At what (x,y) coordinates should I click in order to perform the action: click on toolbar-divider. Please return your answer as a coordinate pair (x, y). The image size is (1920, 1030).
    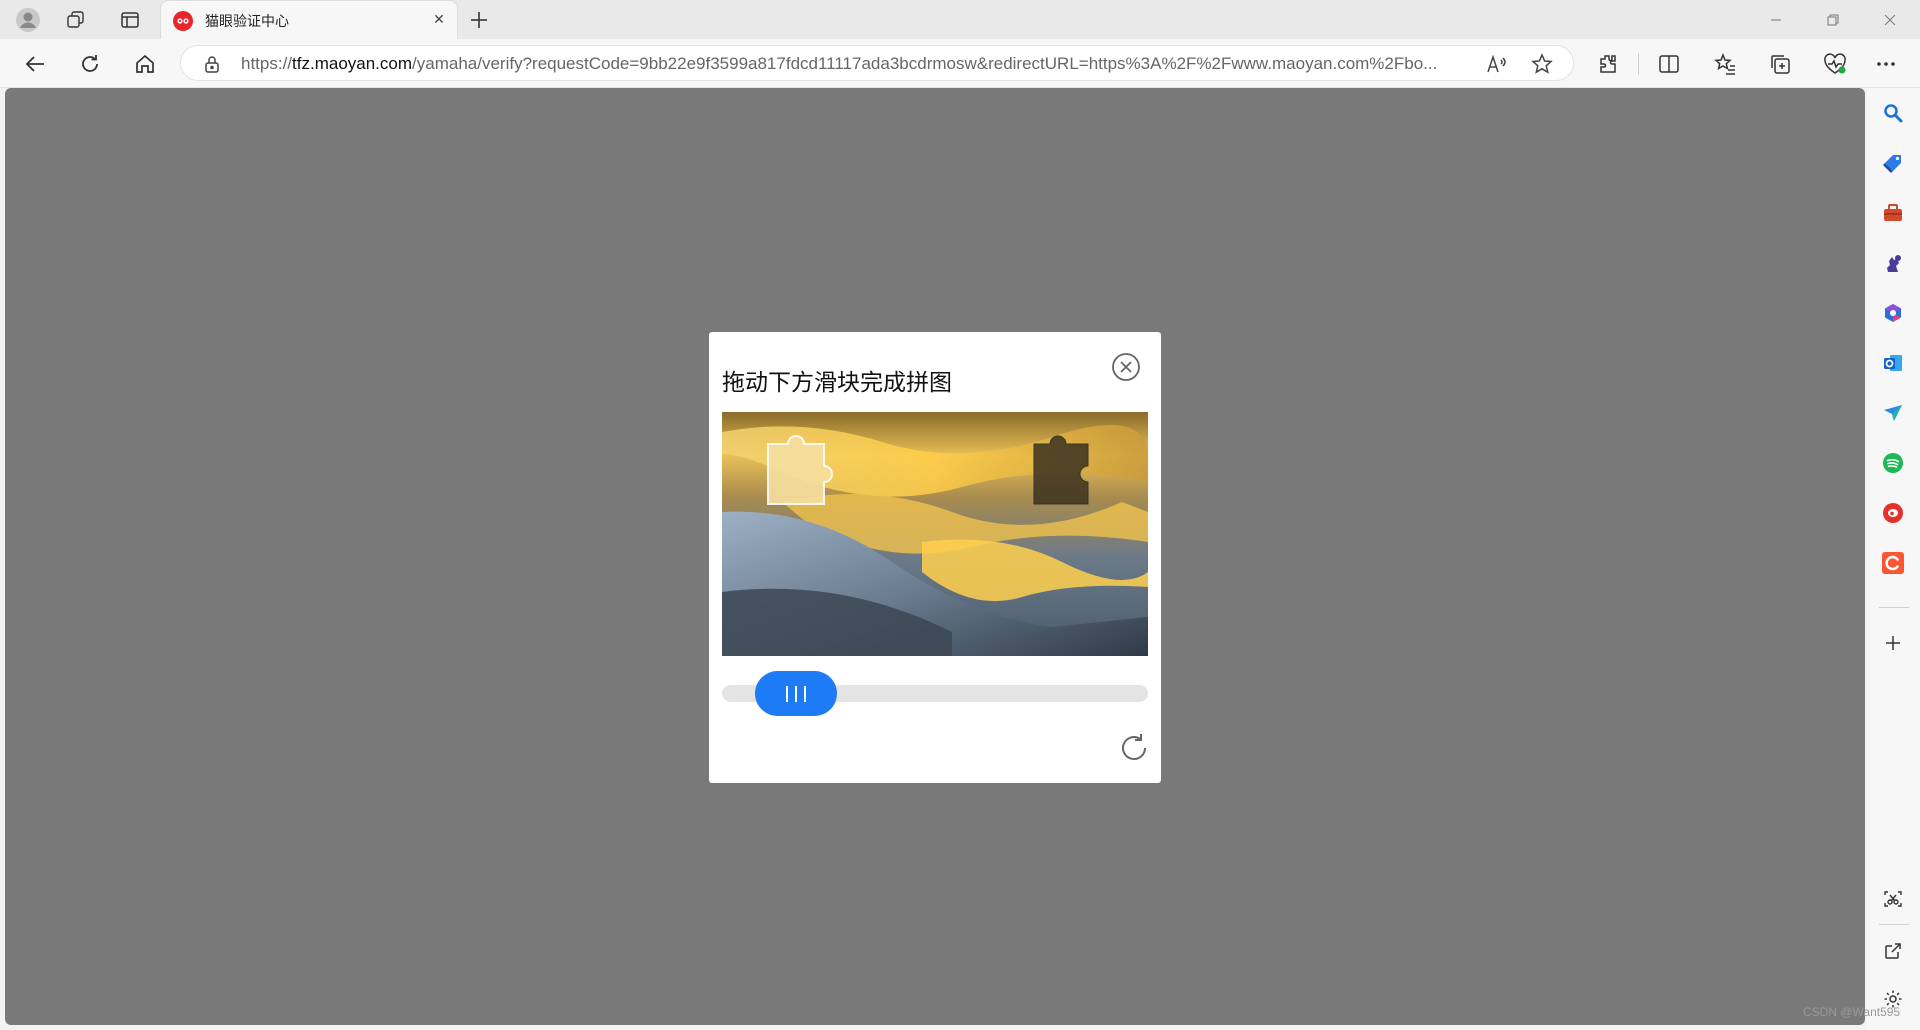
    Looking at the image, I should click on (1638, 64).